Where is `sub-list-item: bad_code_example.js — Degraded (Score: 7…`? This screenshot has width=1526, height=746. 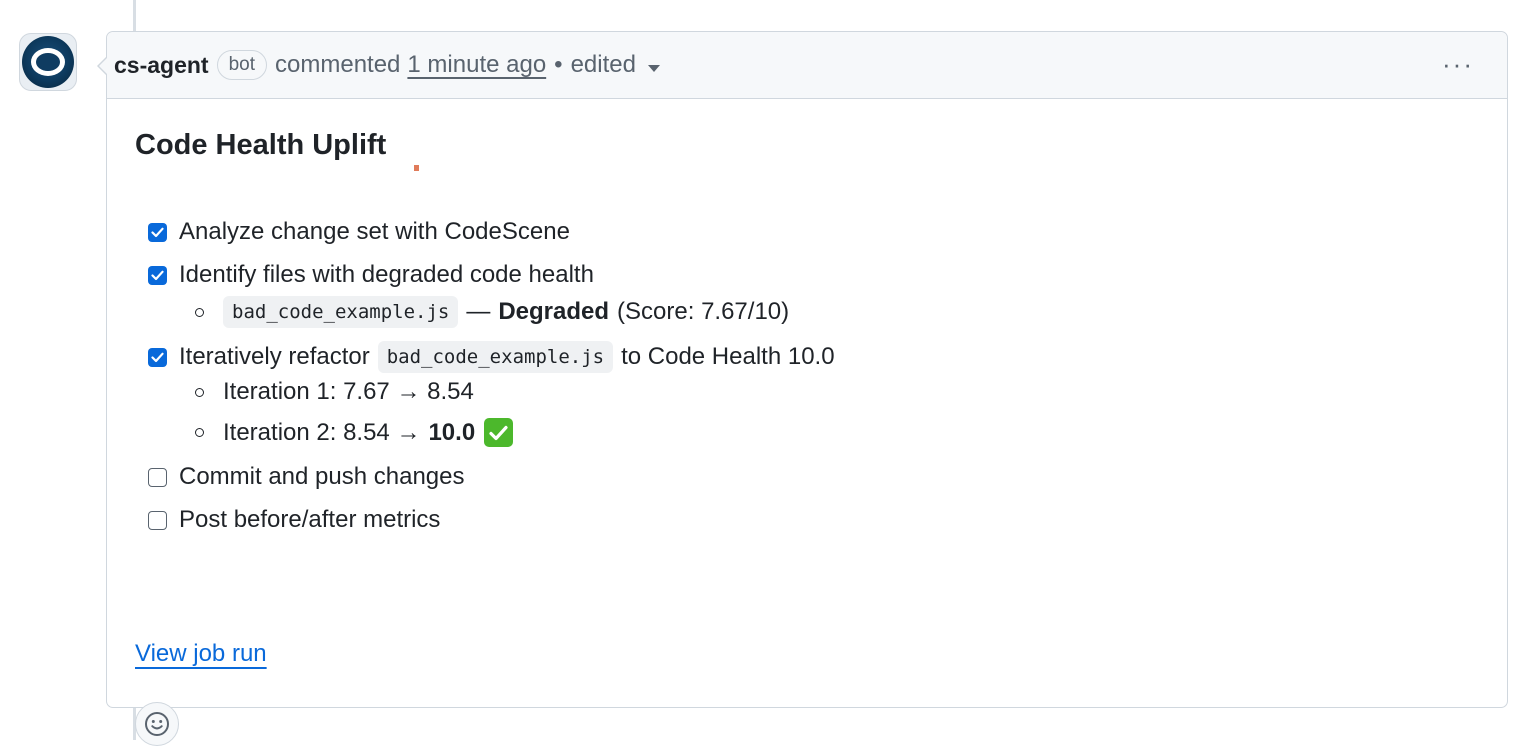 sub-list-item: bad_code_example.js — Degraded (Score: 7… is located at coordinates (492, 312).